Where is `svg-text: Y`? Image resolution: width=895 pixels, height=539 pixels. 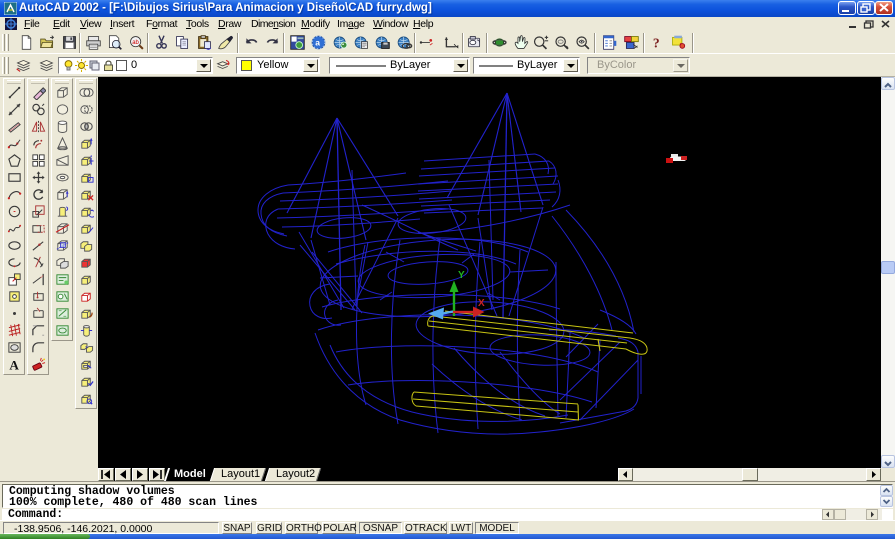 svg-text: Y is located at coordinates (461, 275).